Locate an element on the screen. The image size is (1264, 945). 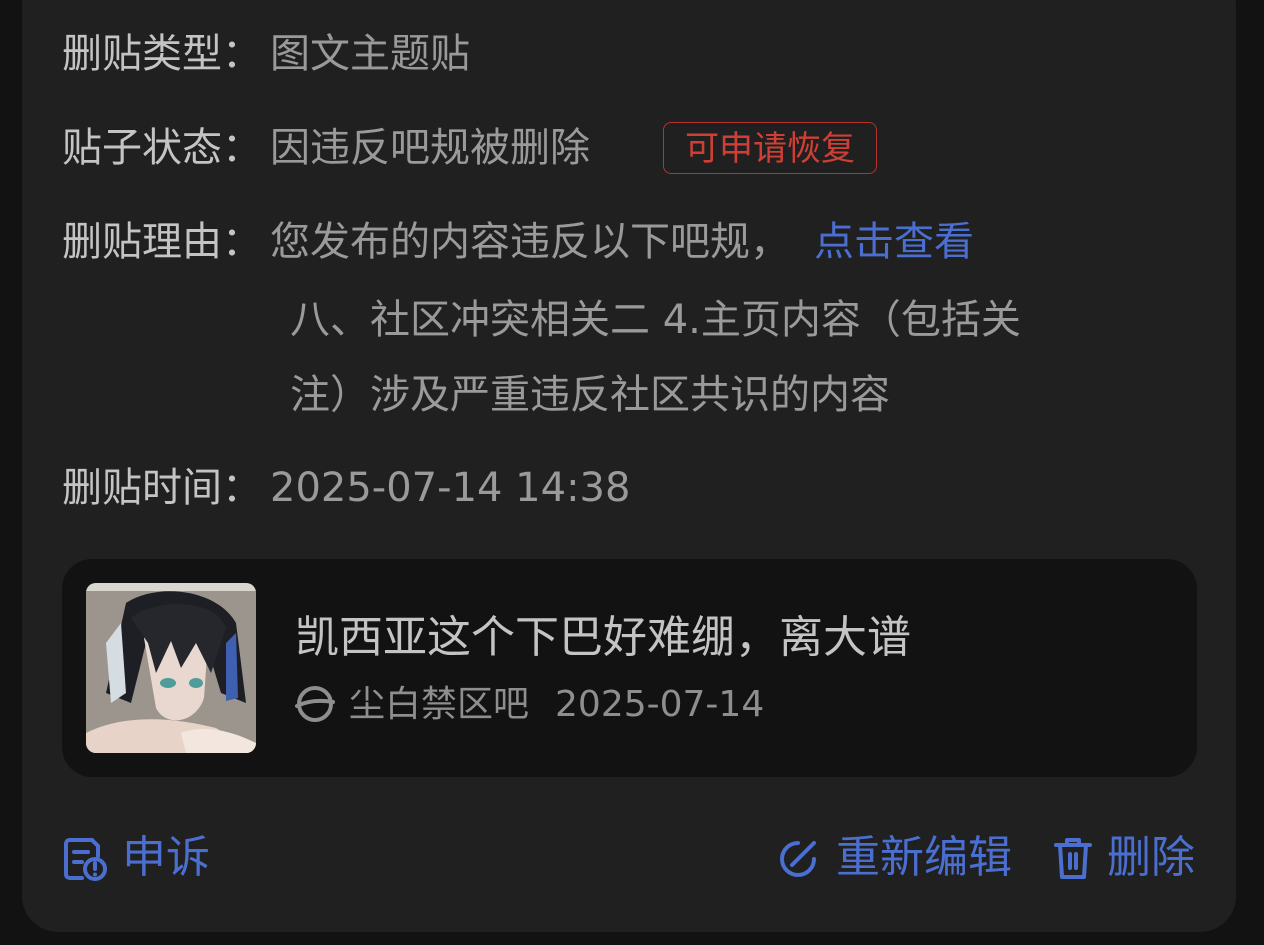
post-status-row: 贴子状态： 因违反吧规被删除 is located at coordinates (326, 148).